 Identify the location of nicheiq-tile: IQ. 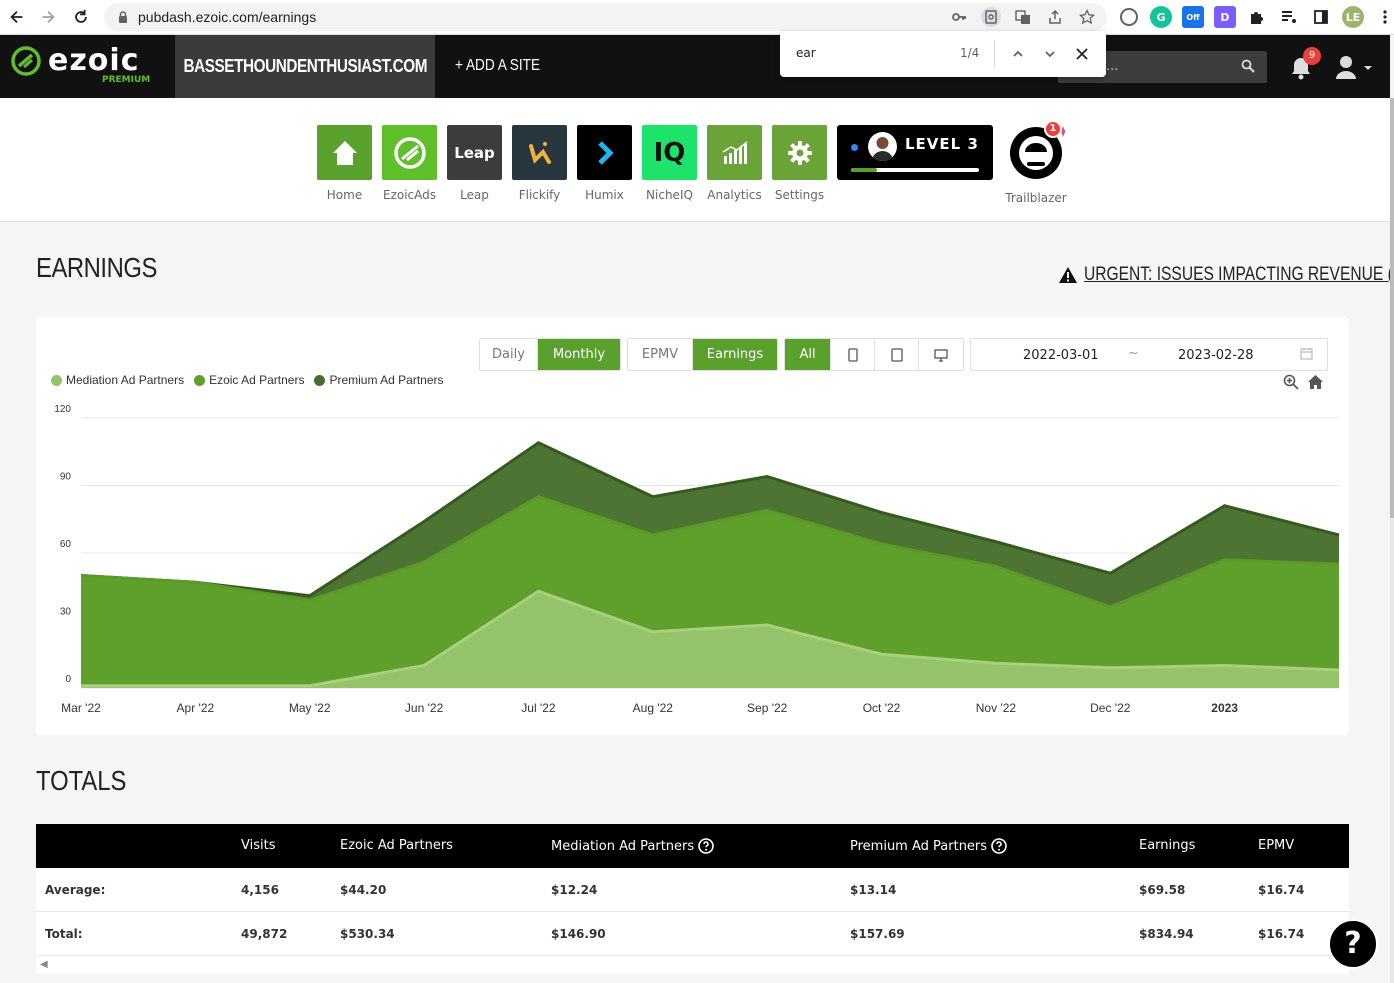
(669, 152).